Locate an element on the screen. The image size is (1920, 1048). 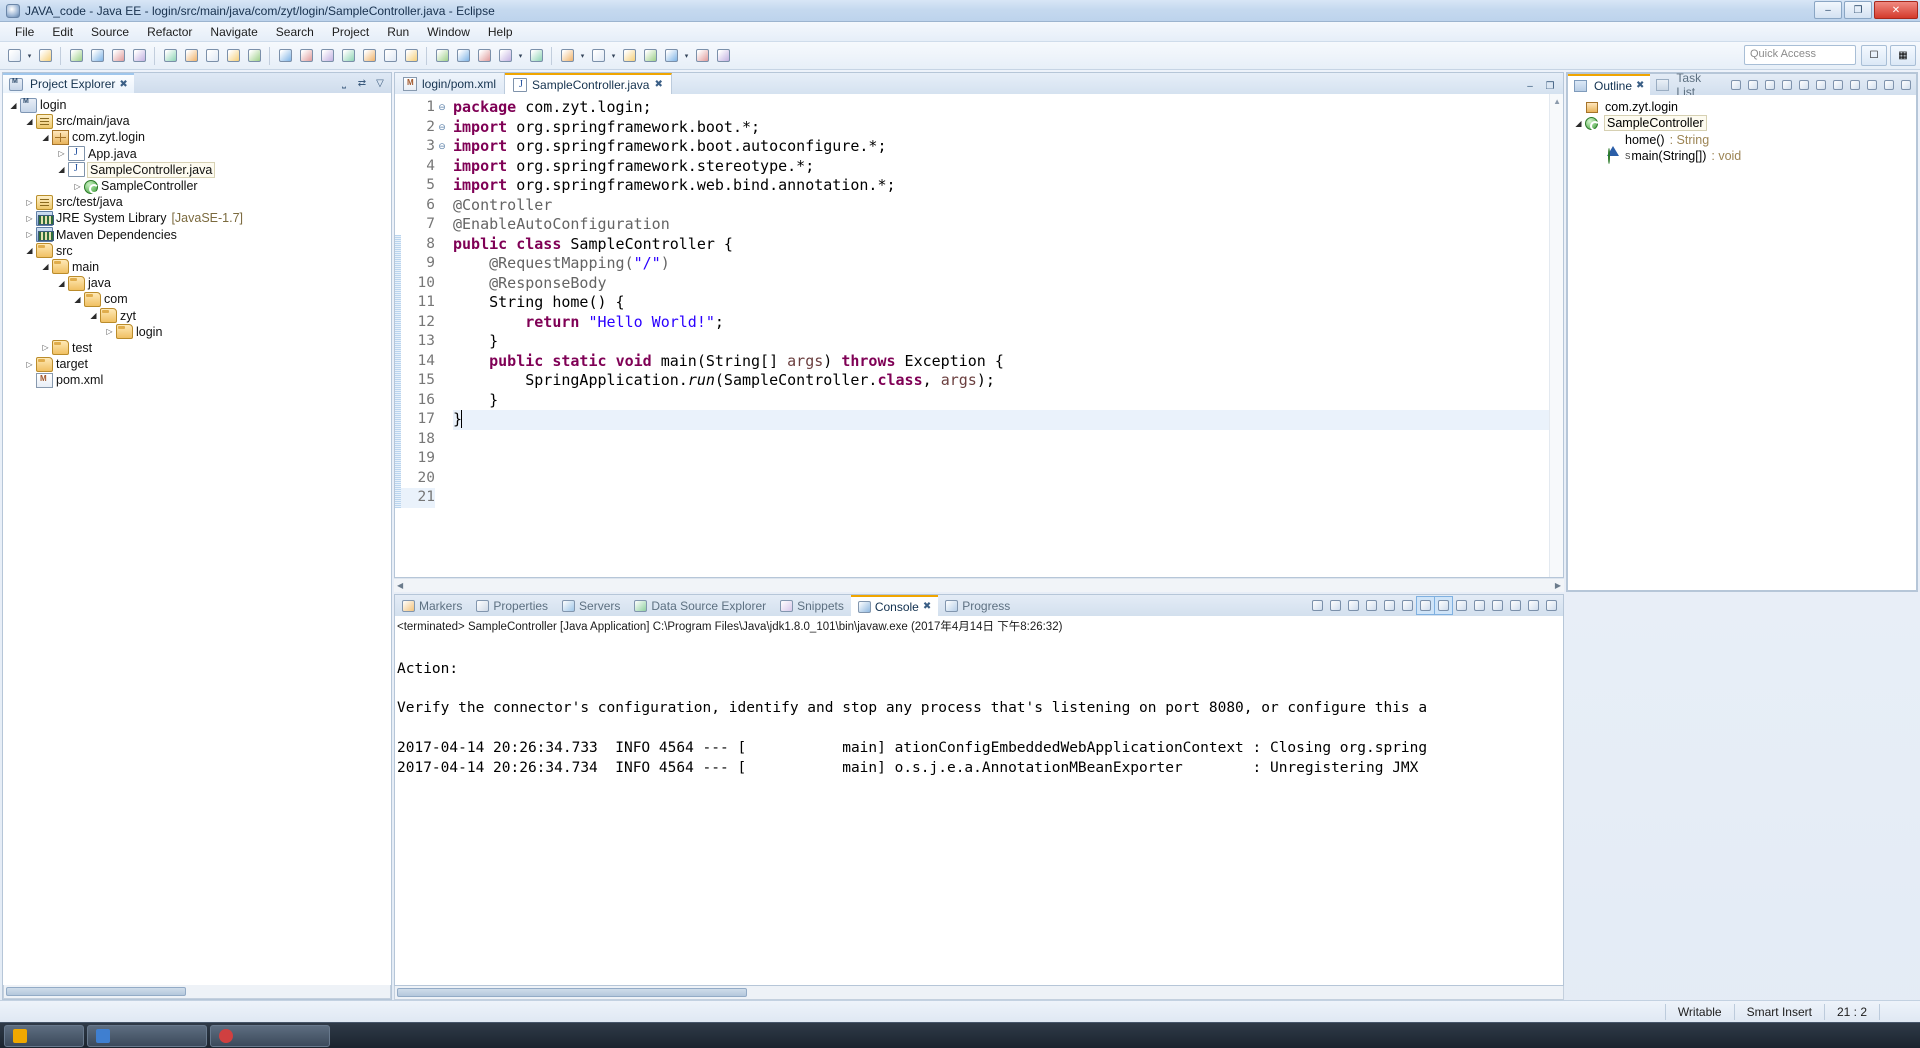
console-hscroll-thumb is located at coordinates (572, 992).